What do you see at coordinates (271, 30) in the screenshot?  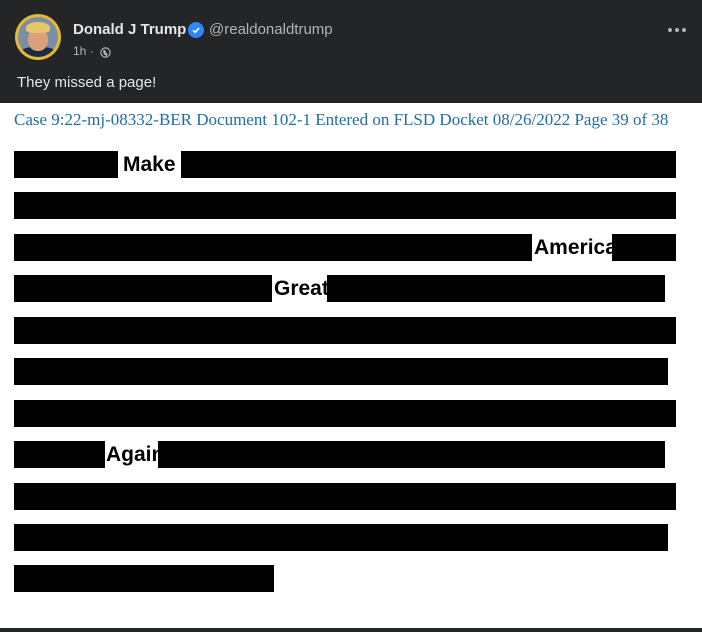 I see `author-handle: @realdonaldtrump` at bounding box center [271, 30].